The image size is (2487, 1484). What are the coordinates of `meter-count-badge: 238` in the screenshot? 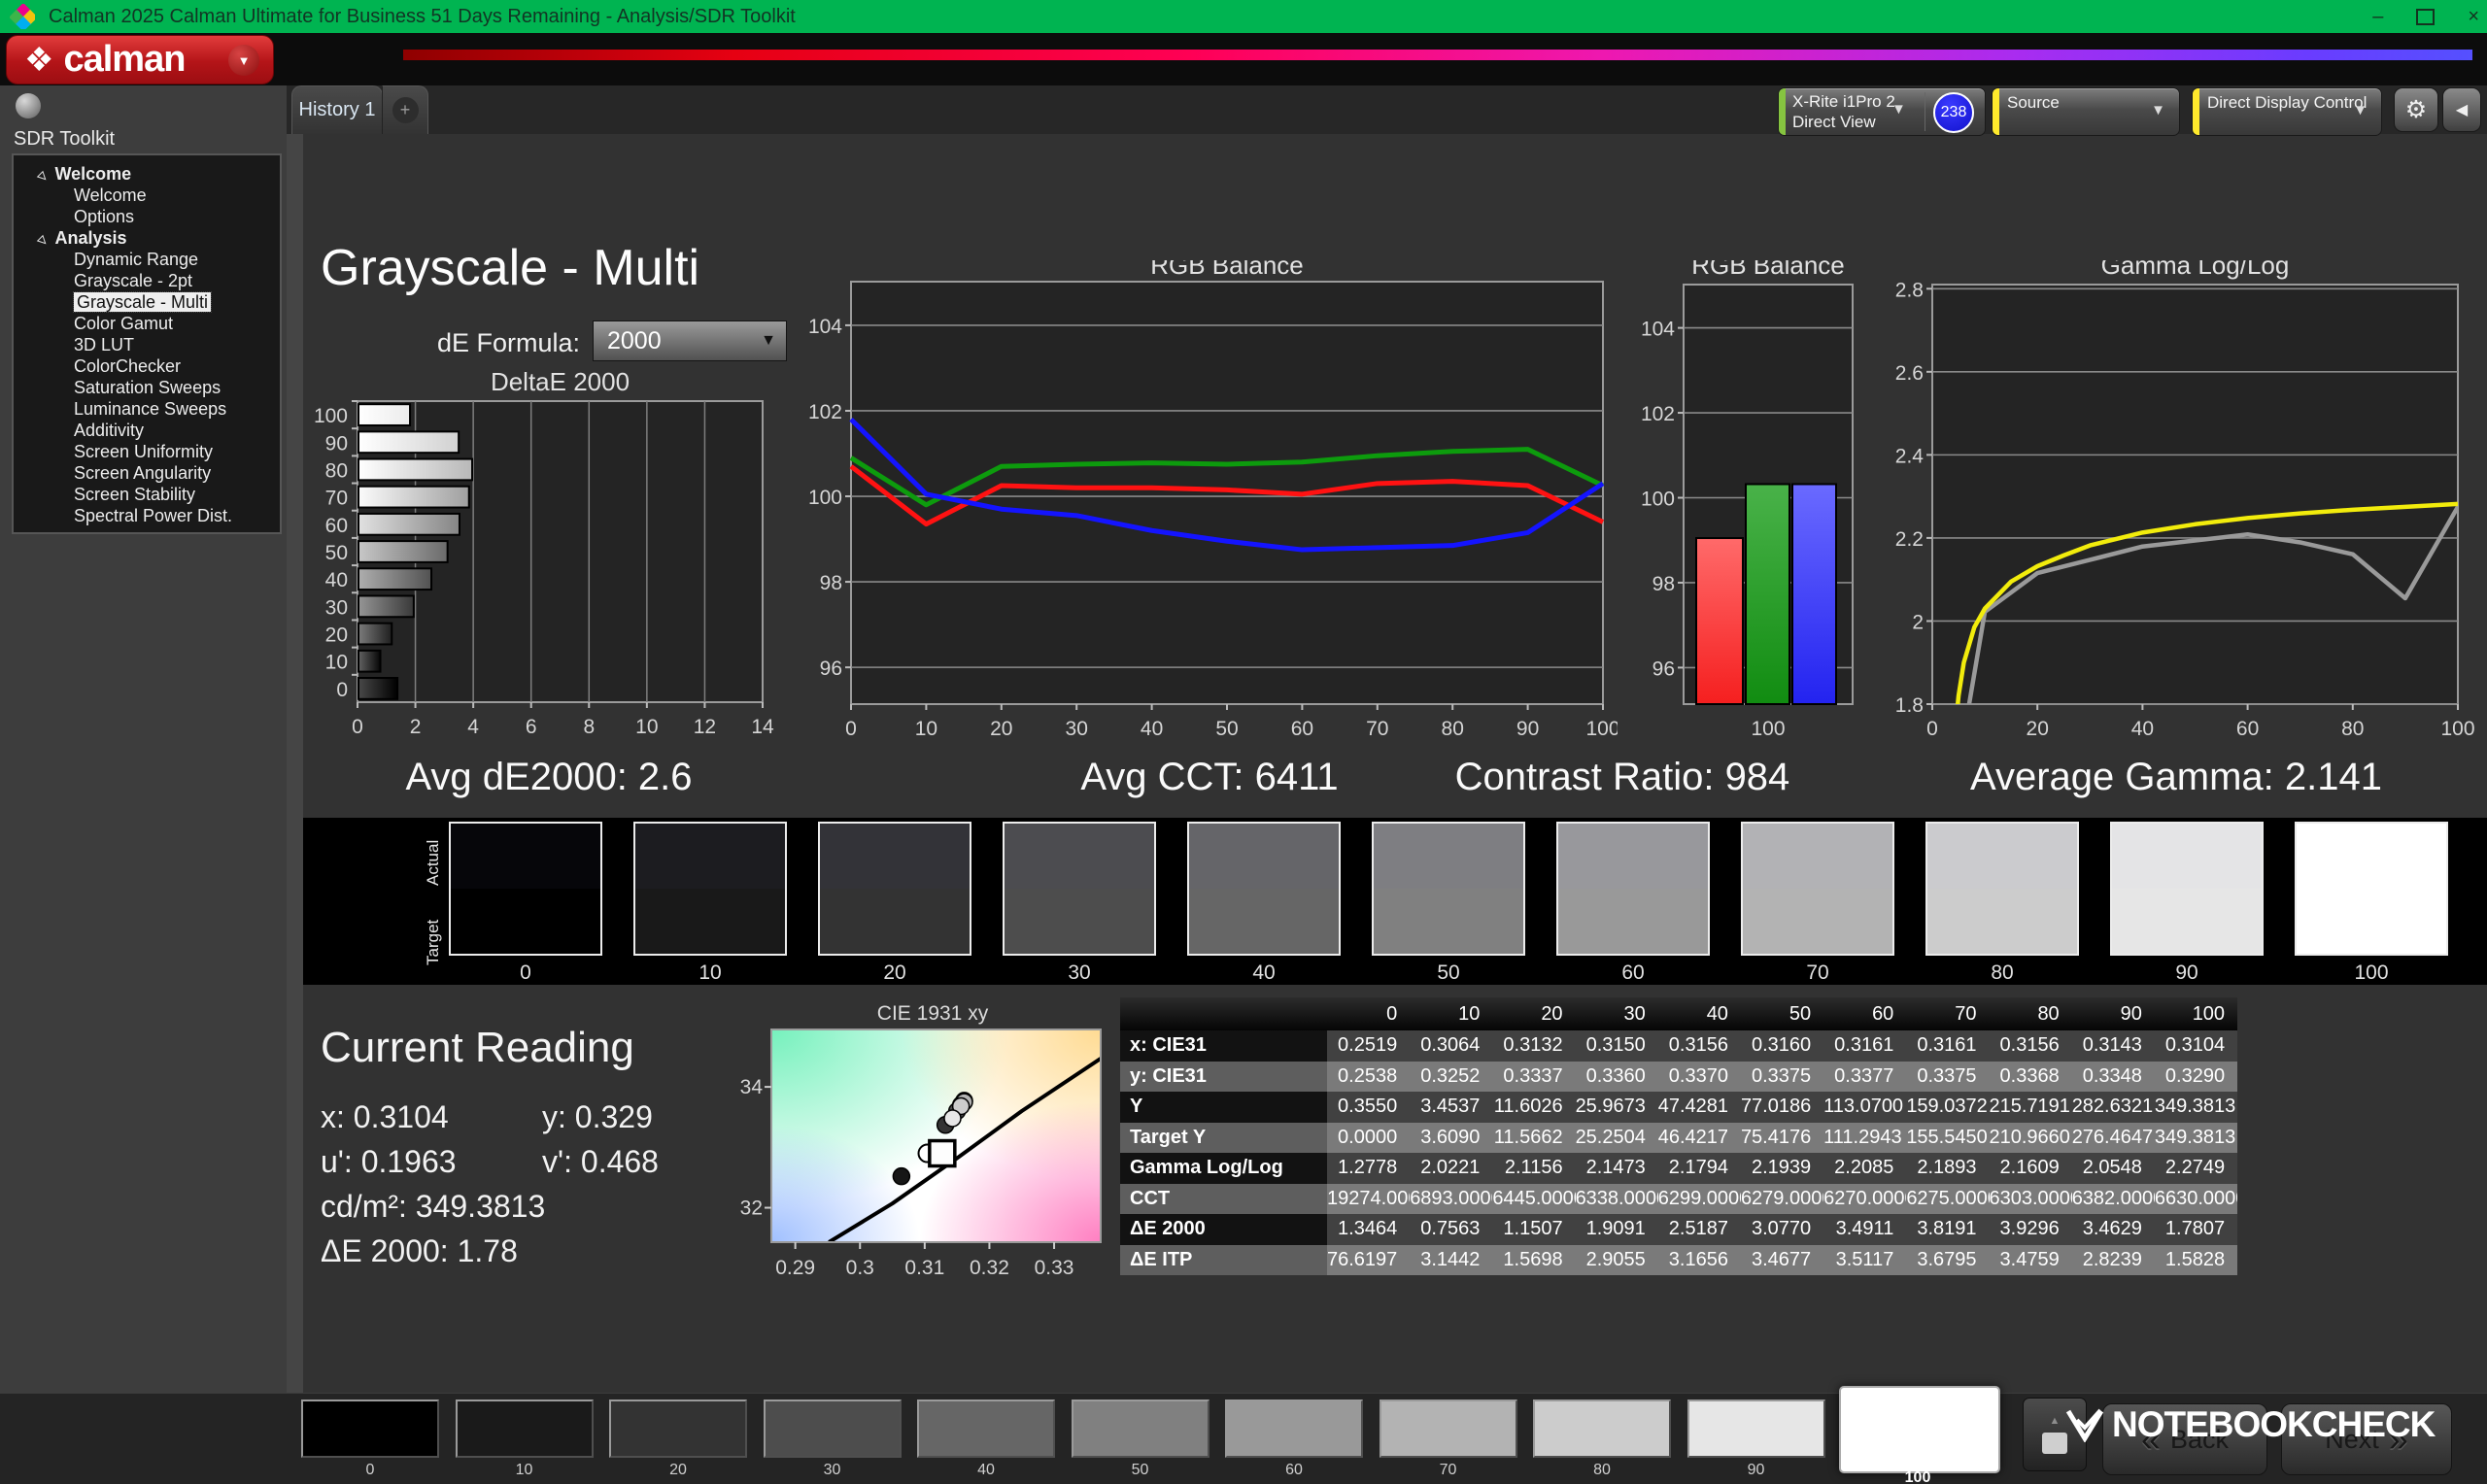 It's located at (1953, 112).